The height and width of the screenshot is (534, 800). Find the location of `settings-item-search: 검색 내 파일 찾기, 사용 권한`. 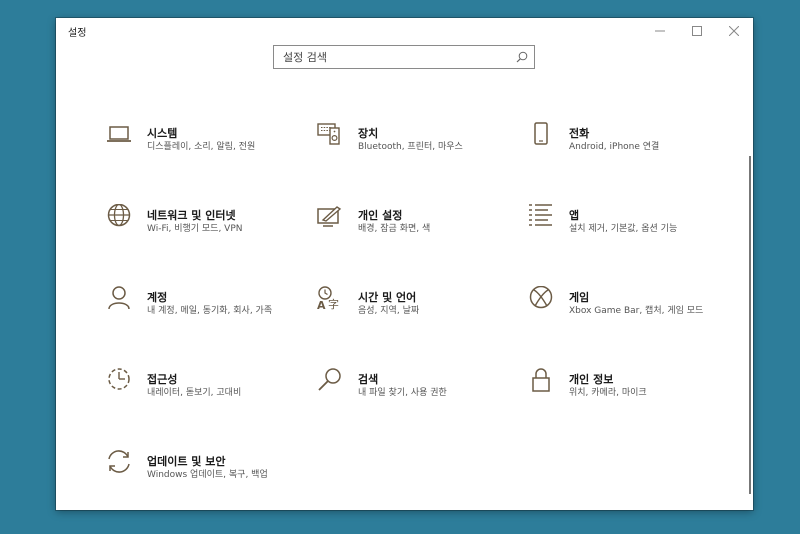

settings-item-search: 검색 내 파일 찾기, 사용 권한 is located at coordinates (417, 398).